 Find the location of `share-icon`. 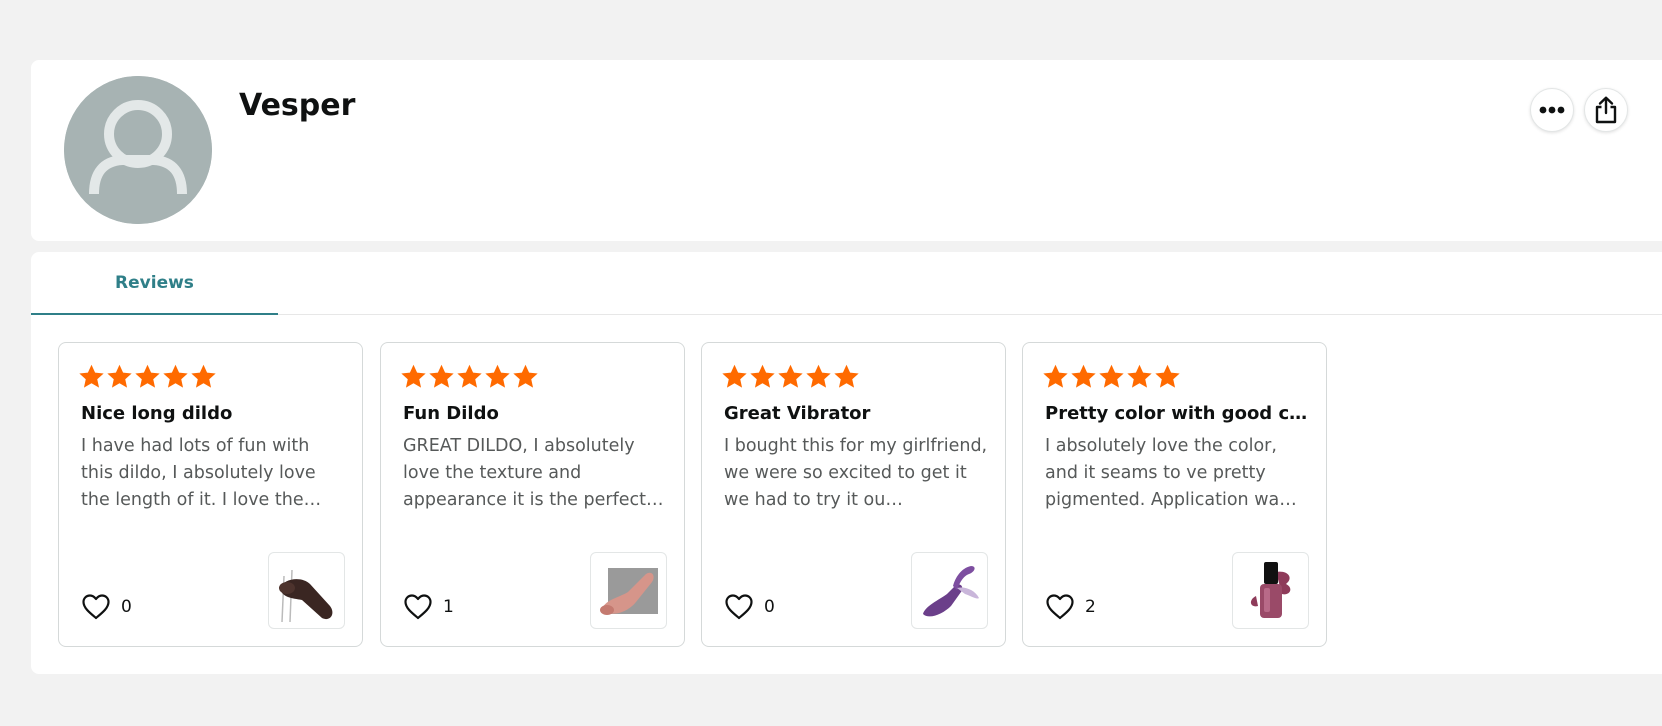

share-icon is located at coordinates (1606, 110).